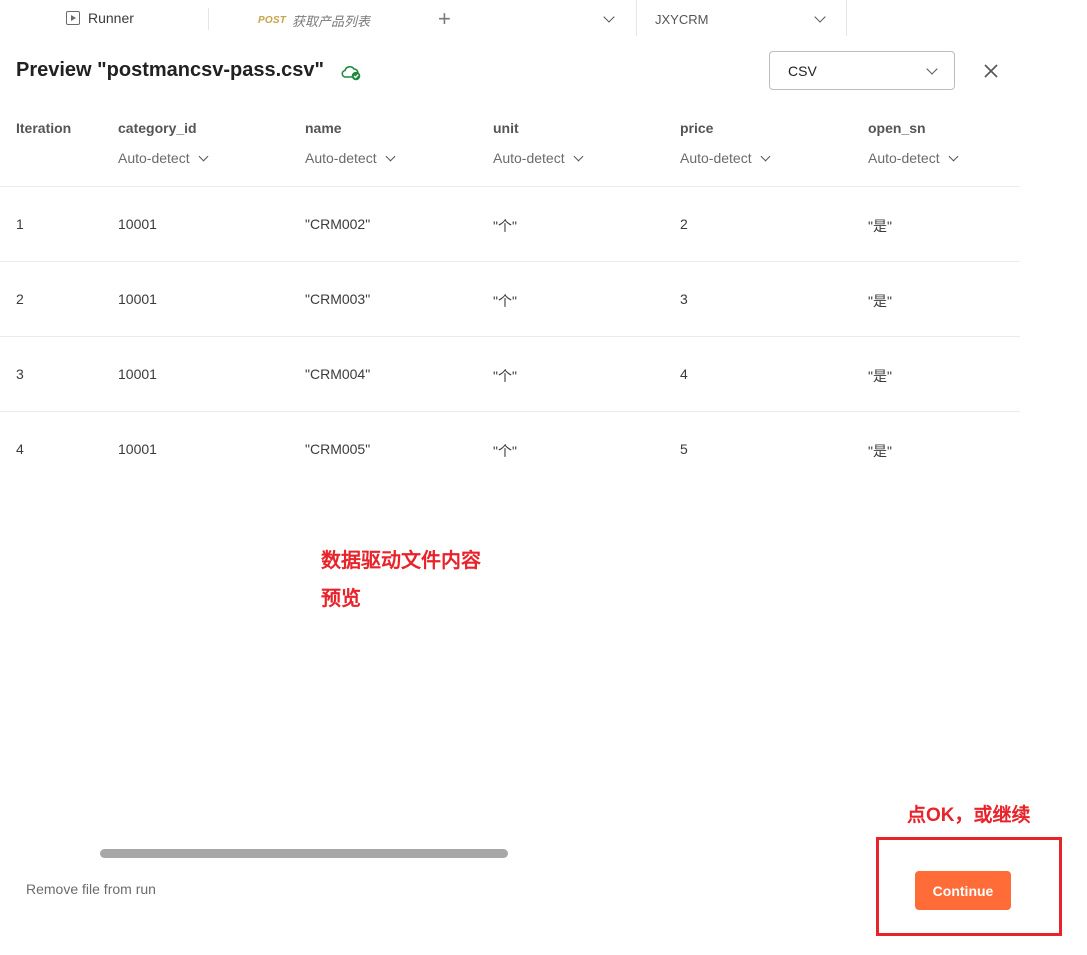 The image size is (1087, 955). Describe the element at coordinates (20, 299) in the screenshot. I see `cell-iteration: 2` at that location.